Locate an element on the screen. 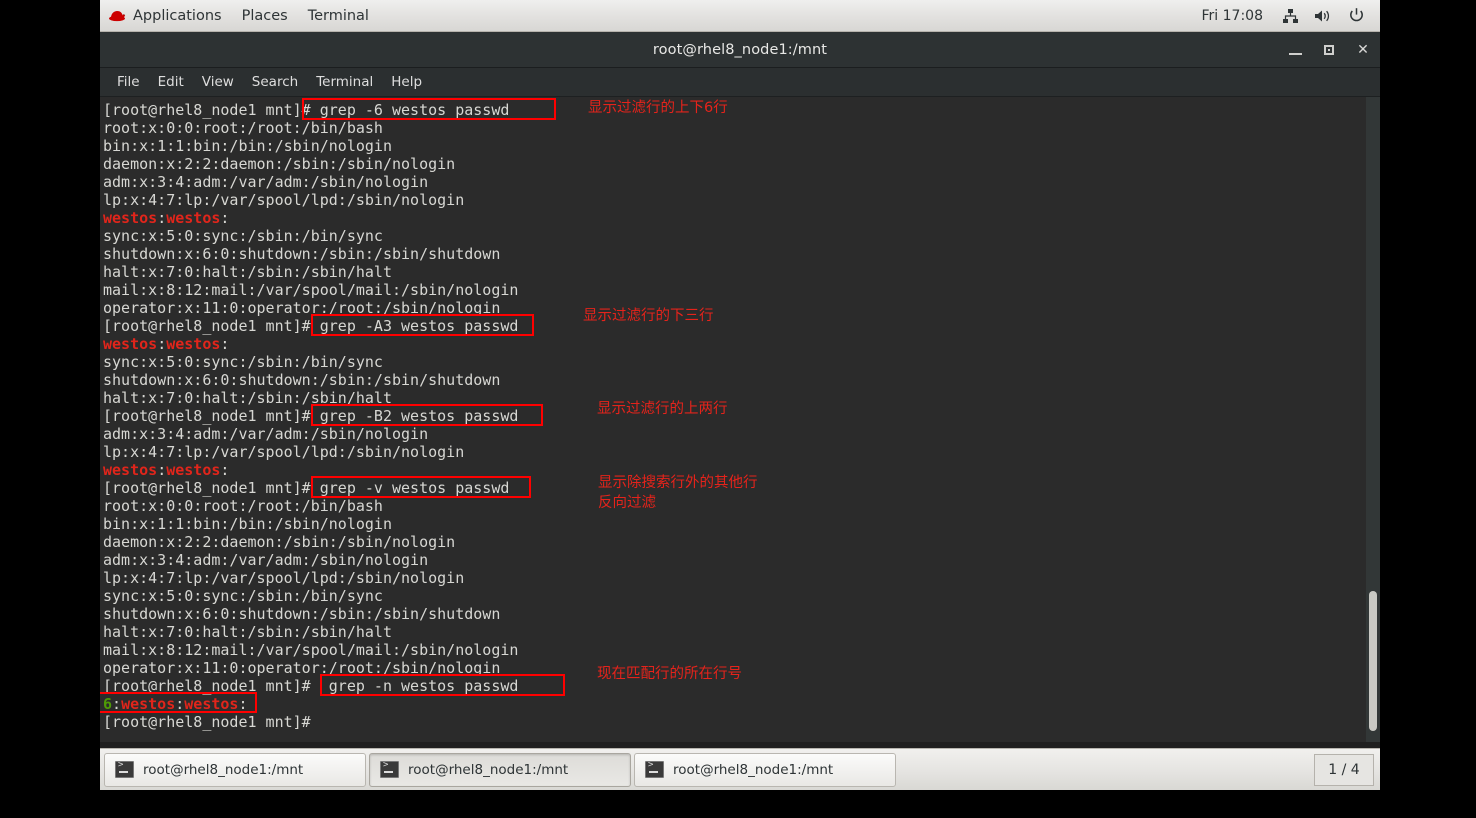 This screenshot has width=1476, height=818. places-menu: Places is located at coordinates (265, 16).